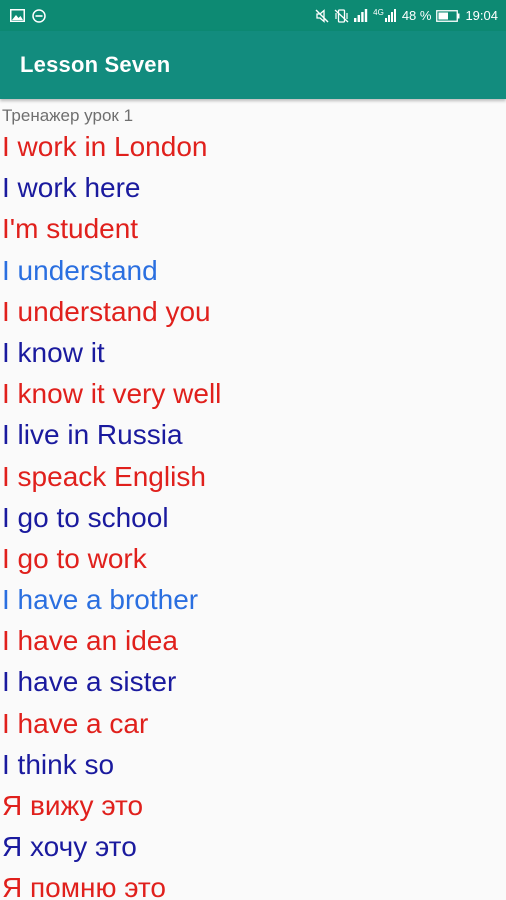  What do you see at coordinates (254, 681) in the screenshot?
I see `phrase-item: I have a sister` at bounding box center [254, 681].